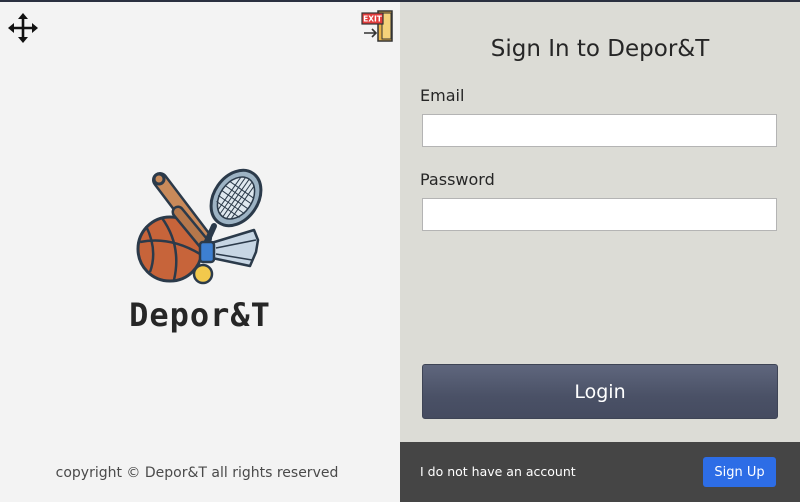 The height and width of the screenshot is (502, 800). What do you see at coordinates (199, 226) in the screenshot?
I see `sports-equipment-logo` at bounding box center [199, 226].